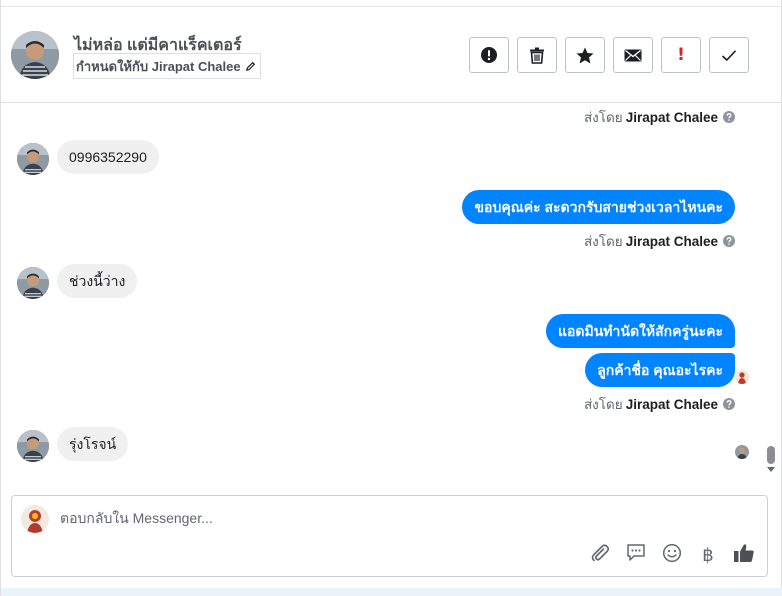 Image resolution: width=782 pixels, height=596 pixels. I want to click on scroll-down-arrow, so click(771, 469).